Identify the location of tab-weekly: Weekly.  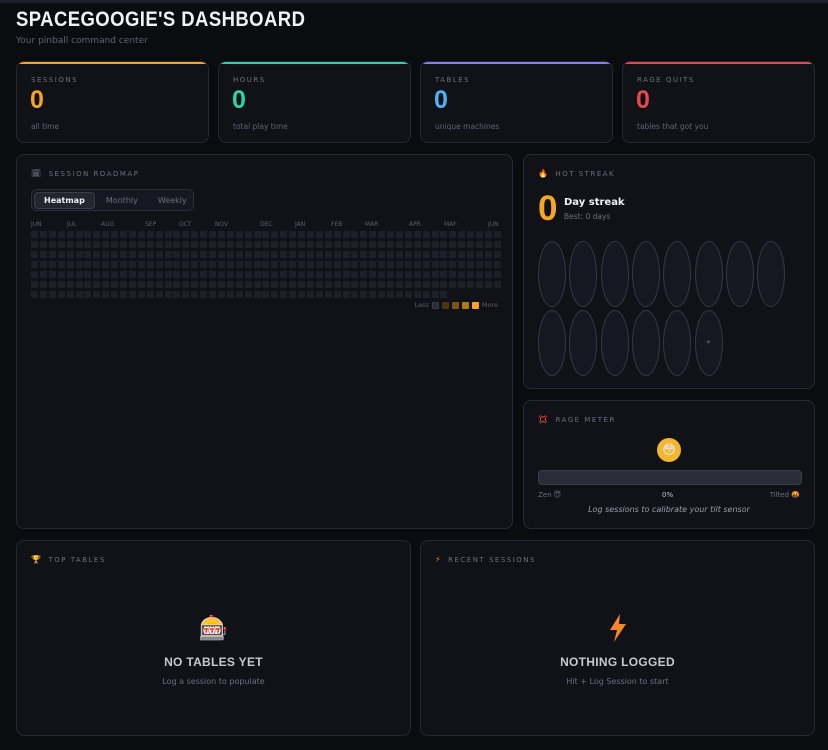
(172, 200).